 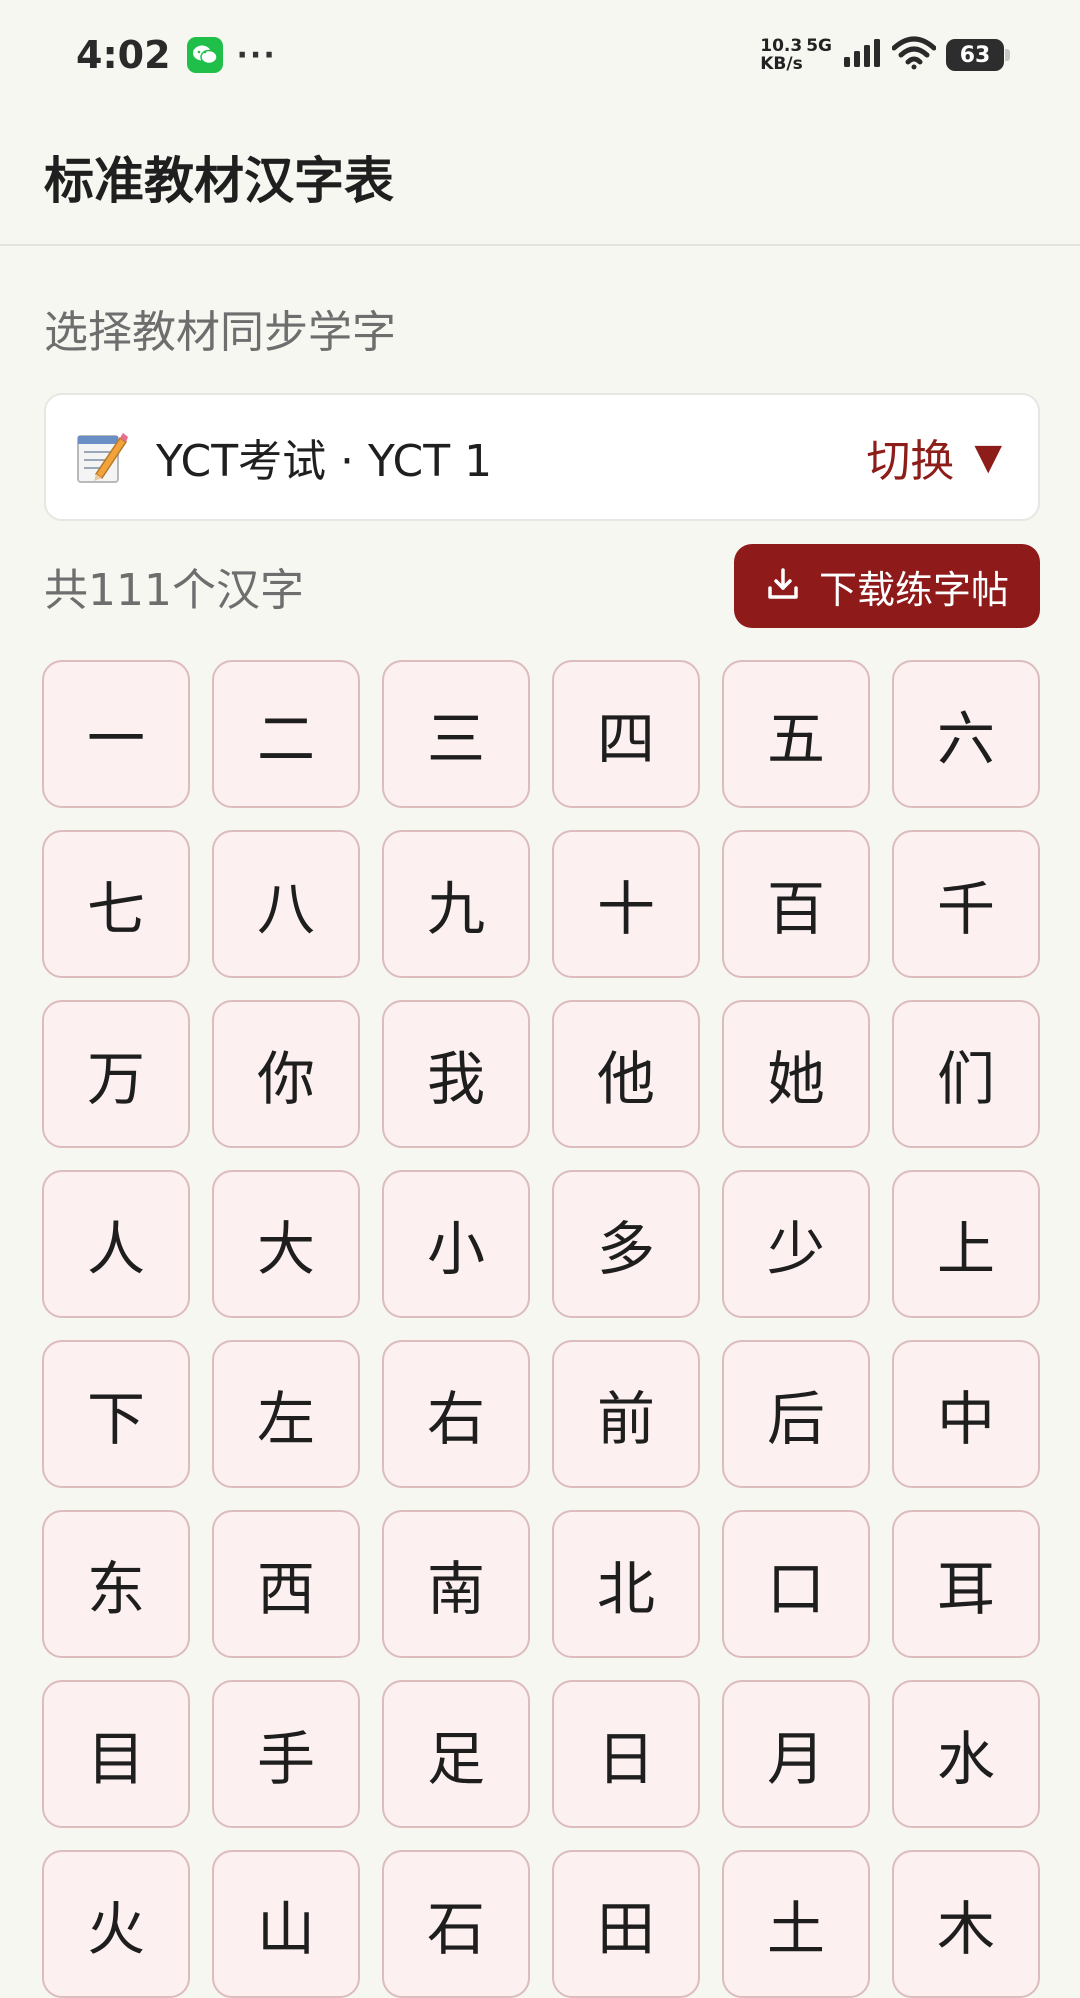 I want to click on character: 百, so click(x=795, y=909).